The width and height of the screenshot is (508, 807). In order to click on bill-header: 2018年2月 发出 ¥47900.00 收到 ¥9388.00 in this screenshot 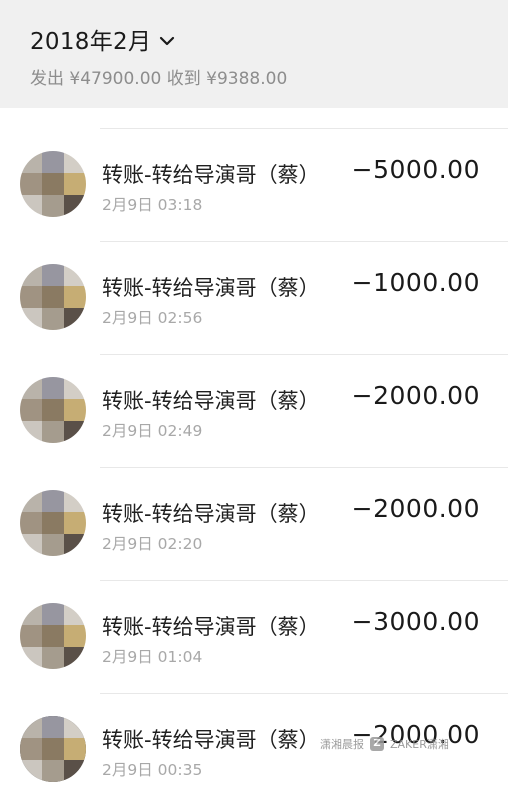, I will do `click(254, 54)`.